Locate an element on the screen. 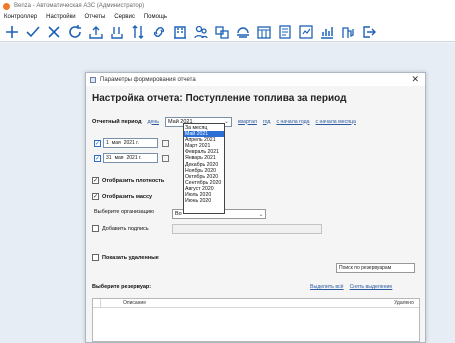 The height and width of the screenshot is (343, 455). dialog-title: Параметры формирования отчета is located at coordinates (148, 79).